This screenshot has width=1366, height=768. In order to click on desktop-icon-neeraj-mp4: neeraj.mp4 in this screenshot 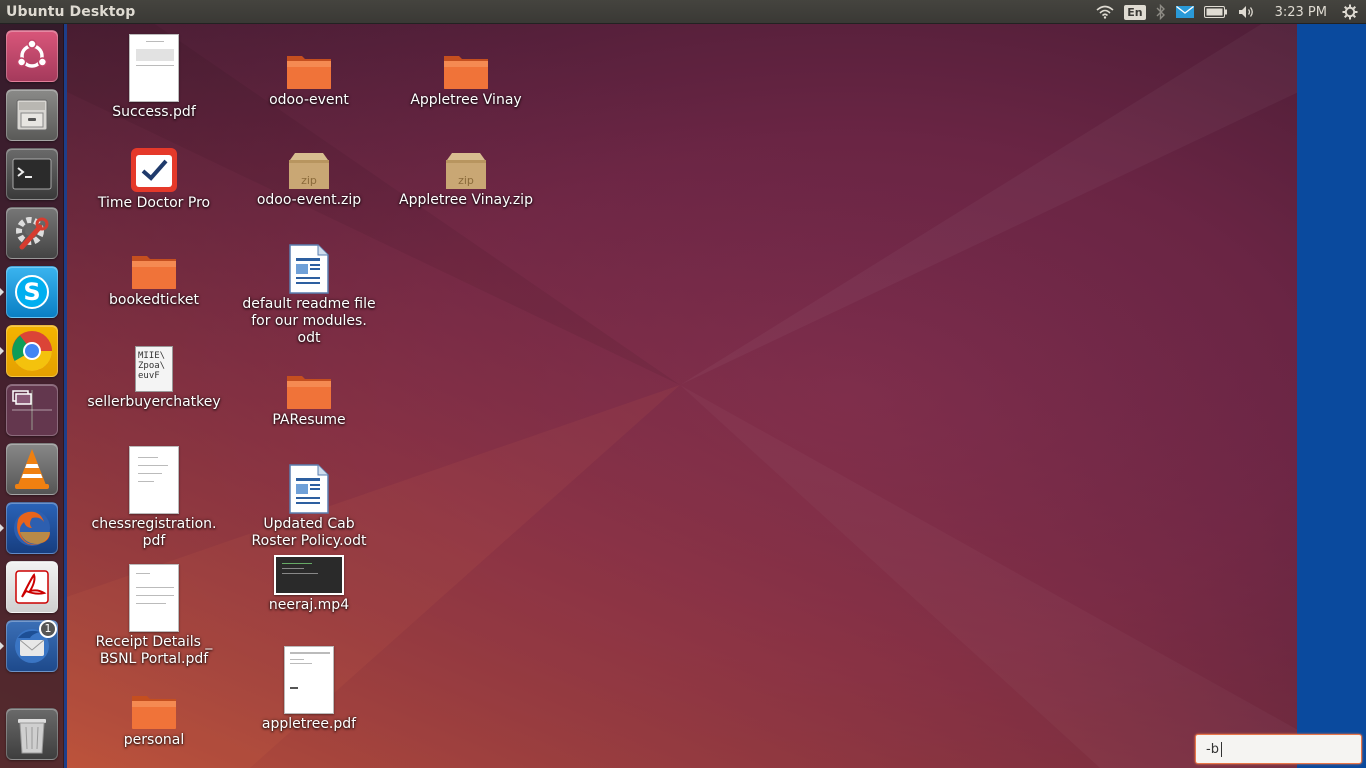, I will do `click(309, 584)`.